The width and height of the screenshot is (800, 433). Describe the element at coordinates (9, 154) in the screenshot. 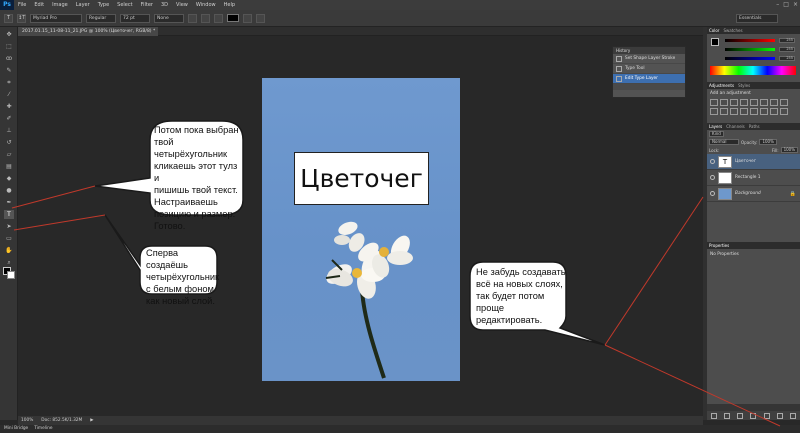

I see `eraser-tool-icon: ▱` at that location.